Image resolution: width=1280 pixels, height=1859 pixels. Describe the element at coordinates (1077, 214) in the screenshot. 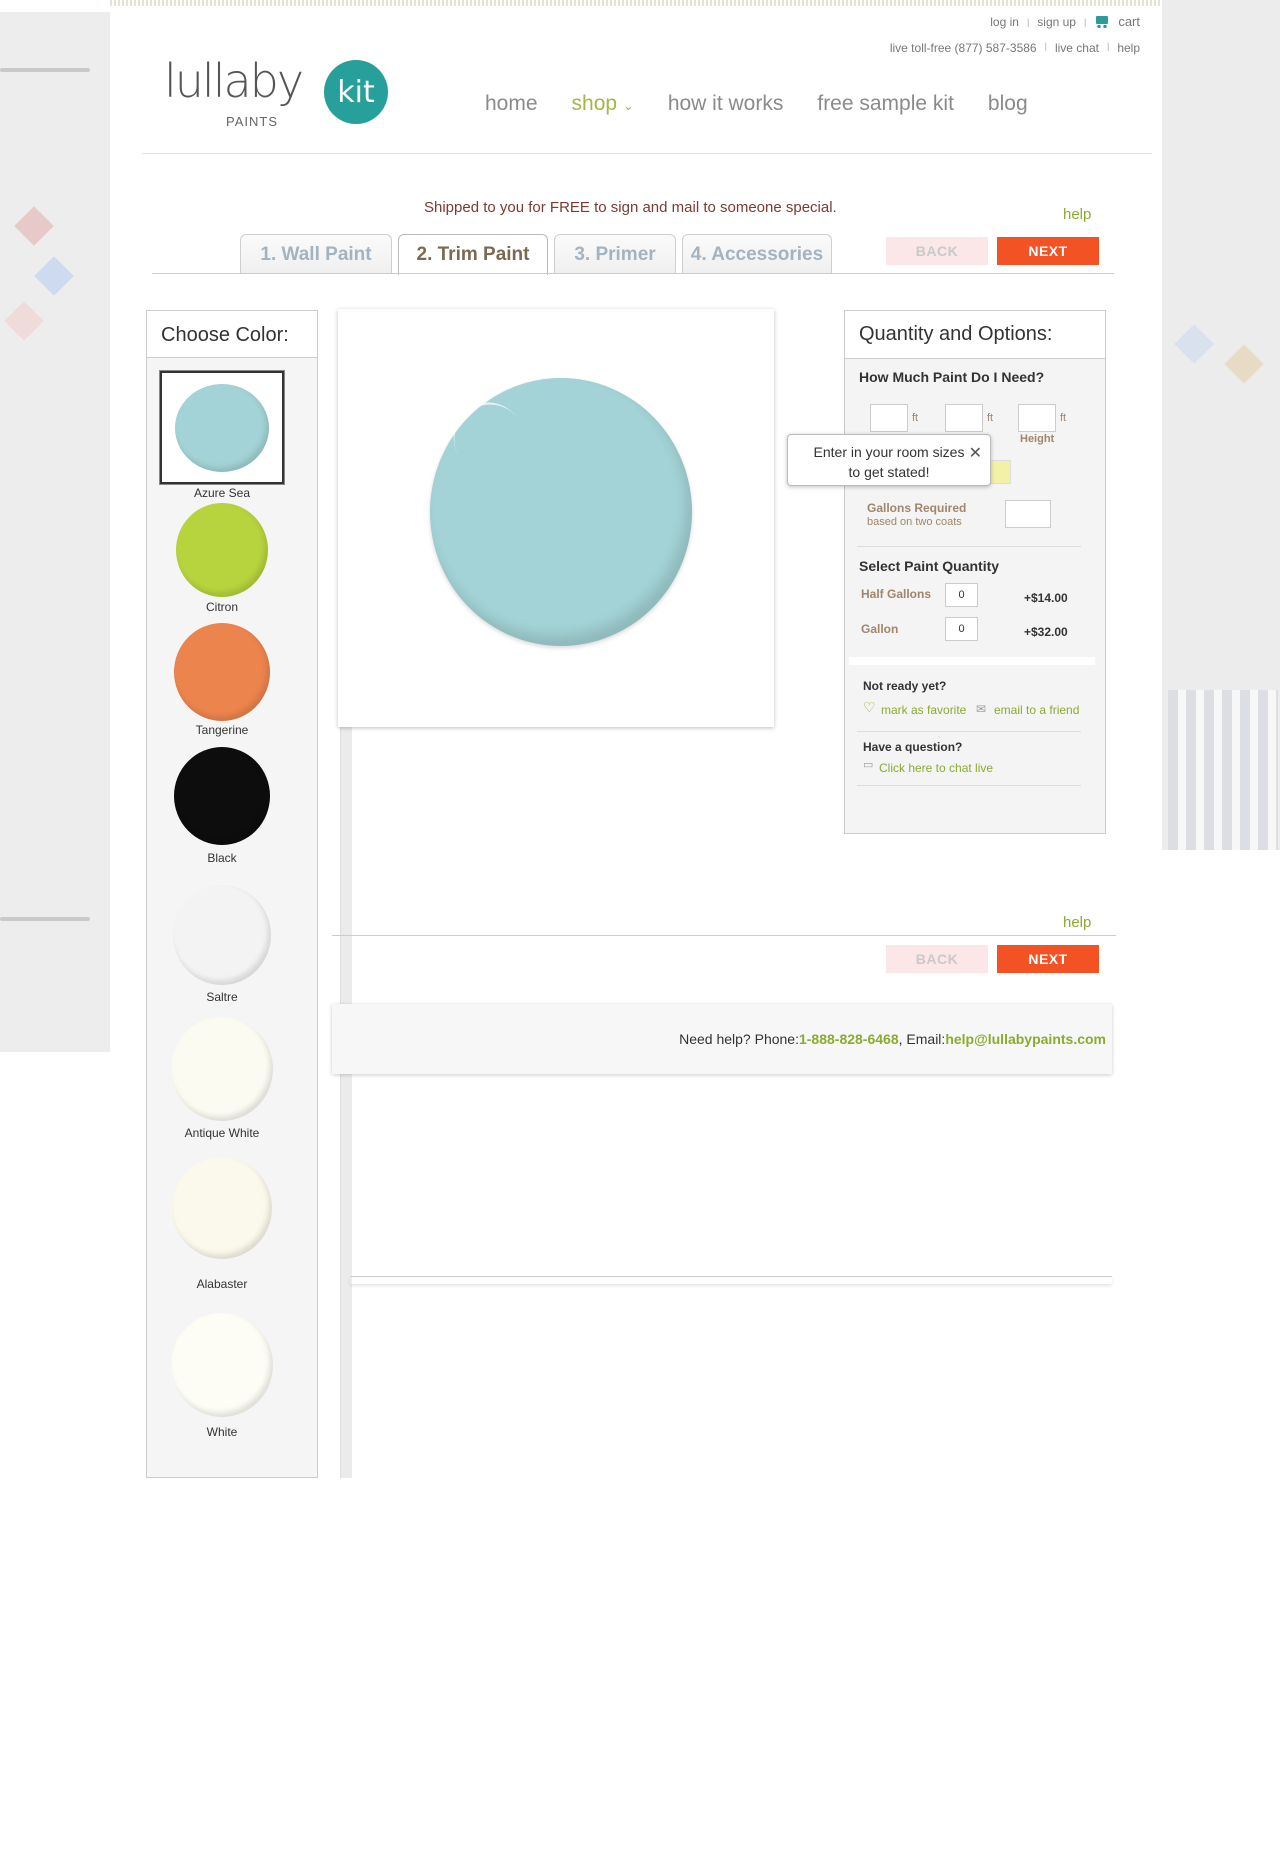

I see `help-link: help` at that location.